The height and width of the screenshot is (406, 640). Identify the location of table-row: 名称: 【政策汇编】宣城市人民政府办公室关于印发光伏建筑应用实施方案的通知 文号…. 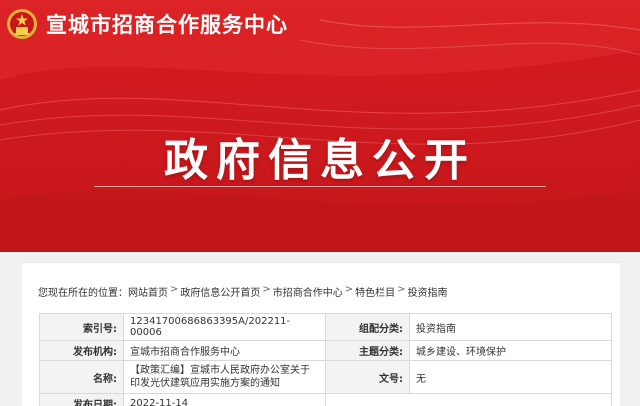
(325, 377).